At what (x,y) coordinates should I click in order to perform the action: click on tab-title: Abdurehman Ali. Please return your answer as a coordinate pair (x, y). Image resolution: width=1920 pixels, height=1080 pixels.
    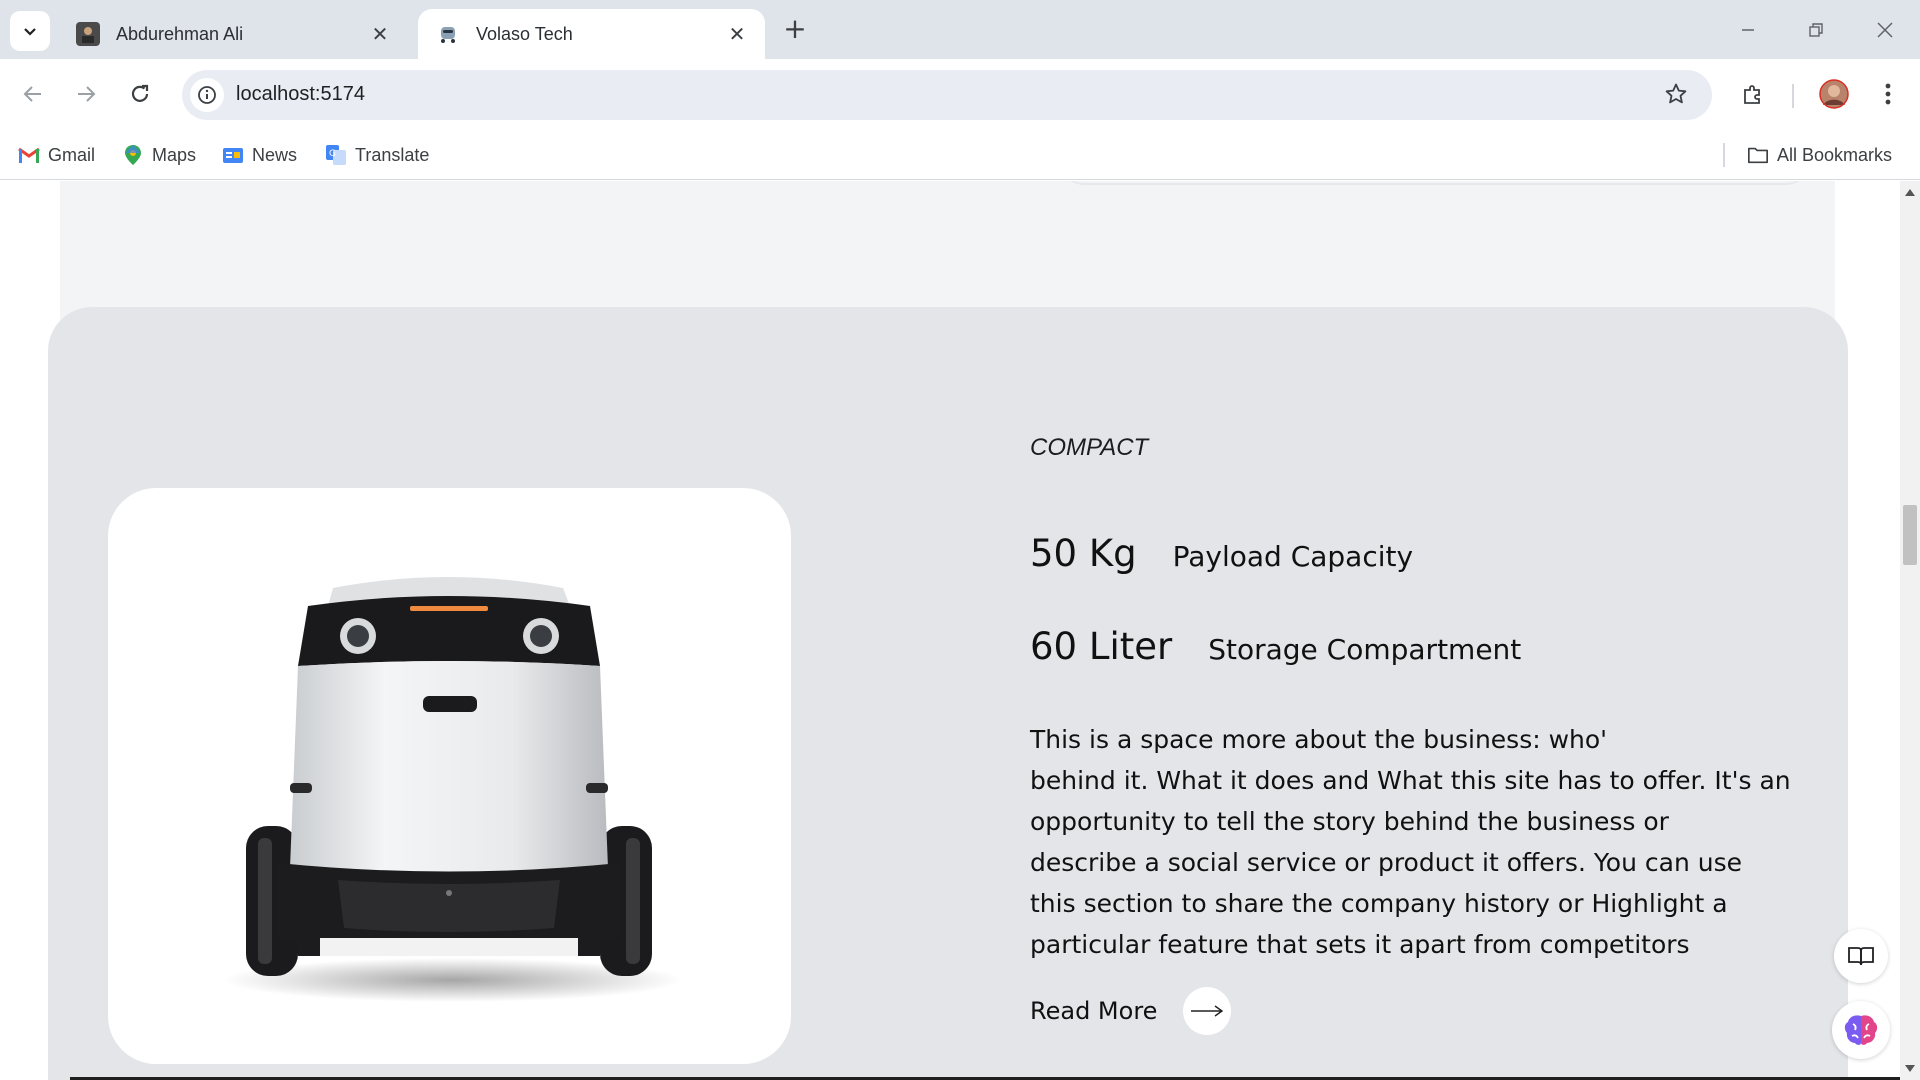
    Looking at the image, I should click on (180, 33).